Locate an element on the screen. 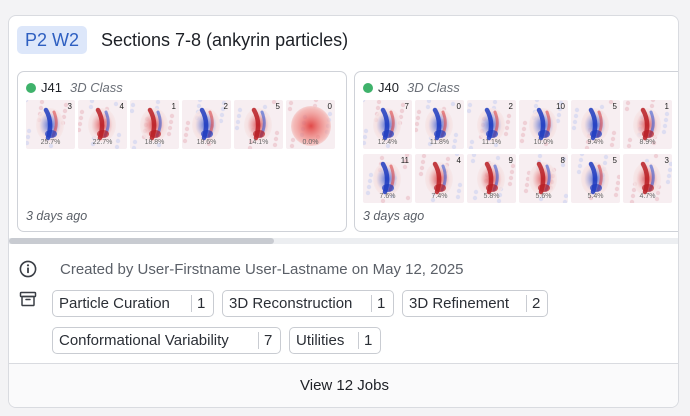 The image size is (690, 416). class-thumbnail: 4 7.4% is located at coordinates (439, 178).